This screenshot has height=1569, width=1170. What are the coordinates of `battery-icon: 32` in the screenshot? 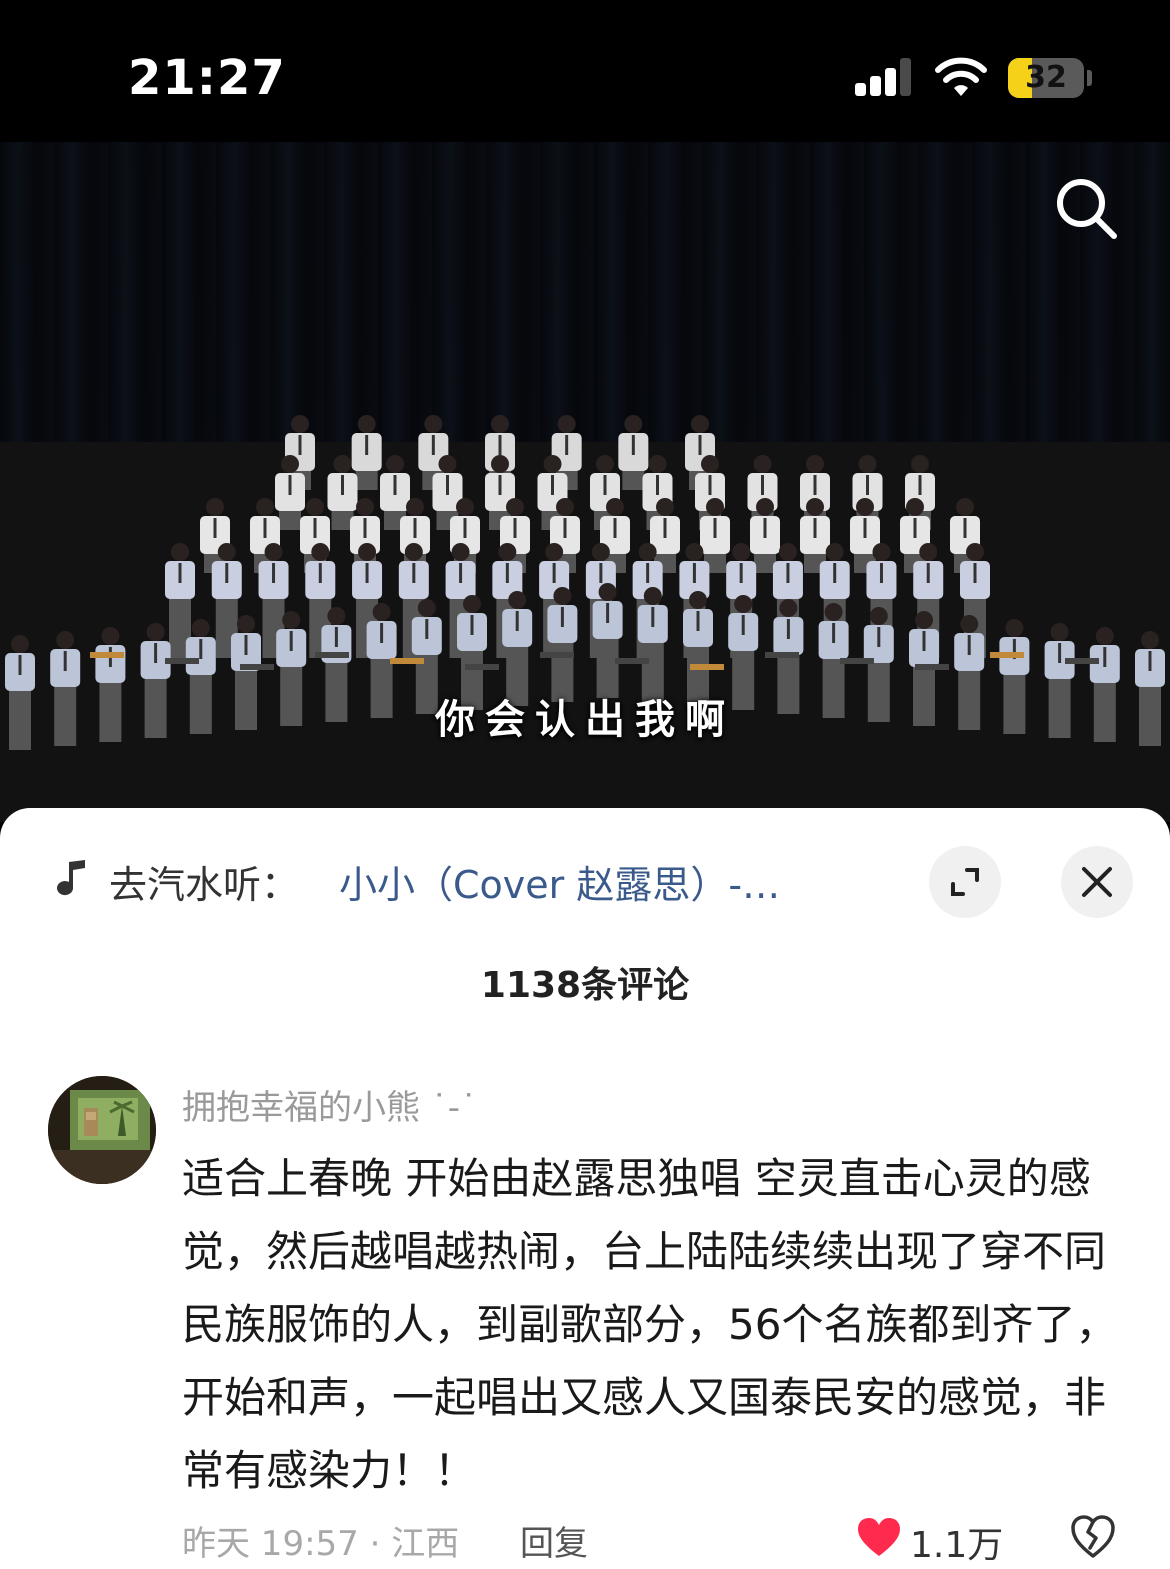 It's located at (1046, 78).